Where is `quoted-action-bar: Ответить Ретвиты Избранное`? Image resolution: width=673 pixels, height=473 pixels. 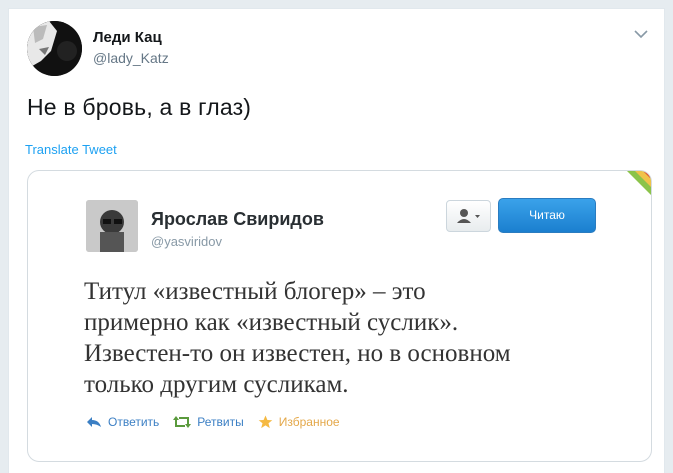 quoted-action-bar: Ответить Ретвиты Избранное is located at coordinates (213, 422).